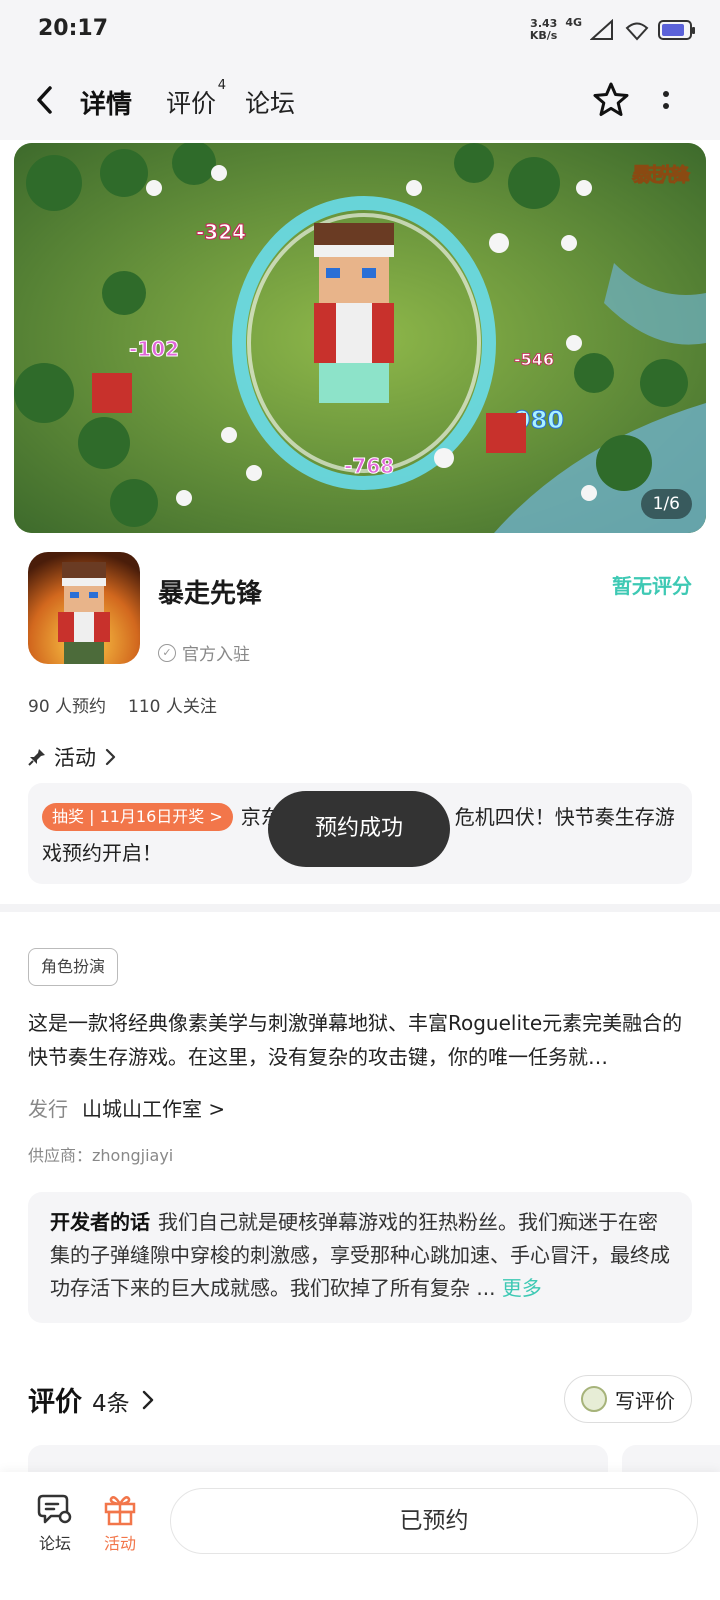  What do you see at coordinates (54, 1509) in the screenshot?
I see `forum-icon` at bounding box center [54, 1509].